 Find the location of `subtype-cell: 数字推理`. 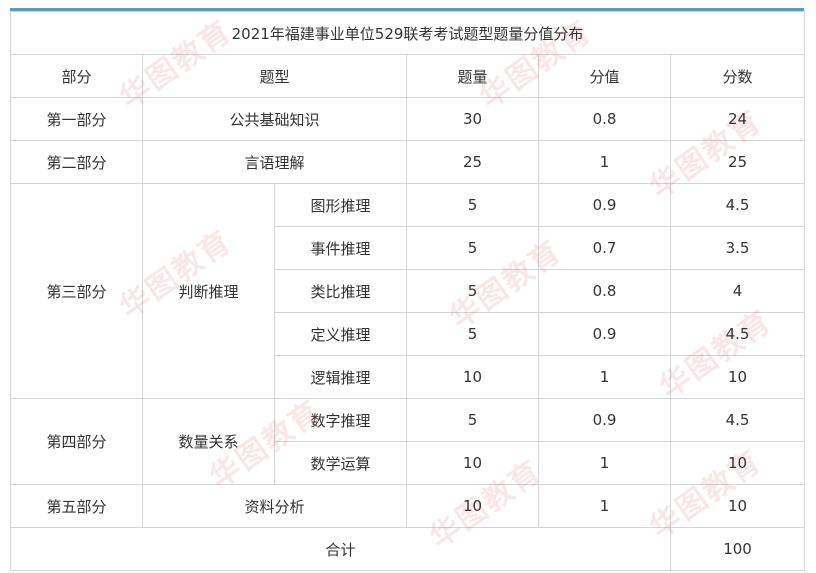

subtype-cell: 数字推理 is located at coordinates (340, 420).